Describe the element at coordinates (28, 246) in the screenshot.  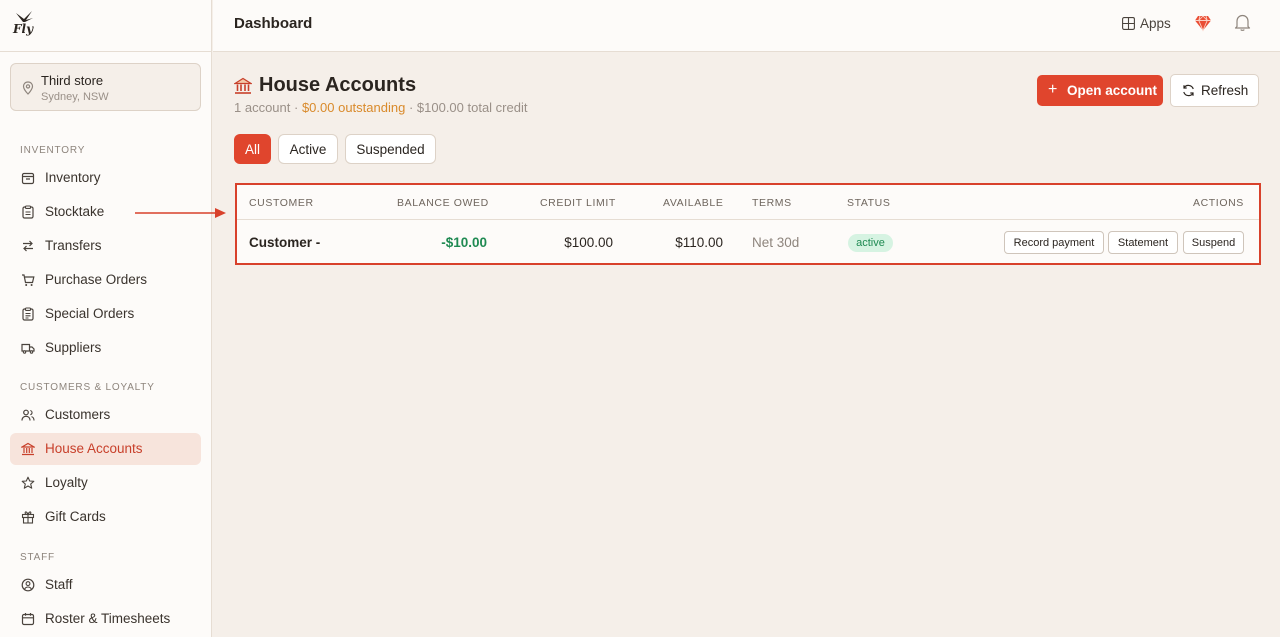
I see `transfer-icon` at that location.